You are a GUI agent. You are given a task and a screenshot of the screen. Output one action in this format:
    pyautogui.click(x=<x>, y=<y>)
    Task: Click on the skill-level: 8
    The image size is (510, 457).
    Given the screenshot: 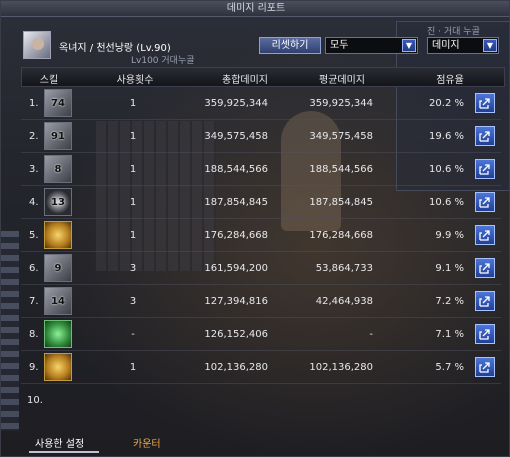 What is the action you would take?
    pyautogui.click(x=58, y=169)
    